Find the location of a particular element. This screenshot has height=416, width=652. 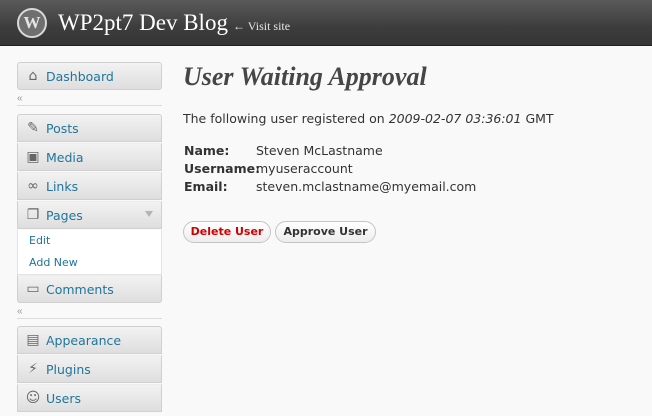

menu-item-users: ☺ Users is located at coordinates (89, 398).